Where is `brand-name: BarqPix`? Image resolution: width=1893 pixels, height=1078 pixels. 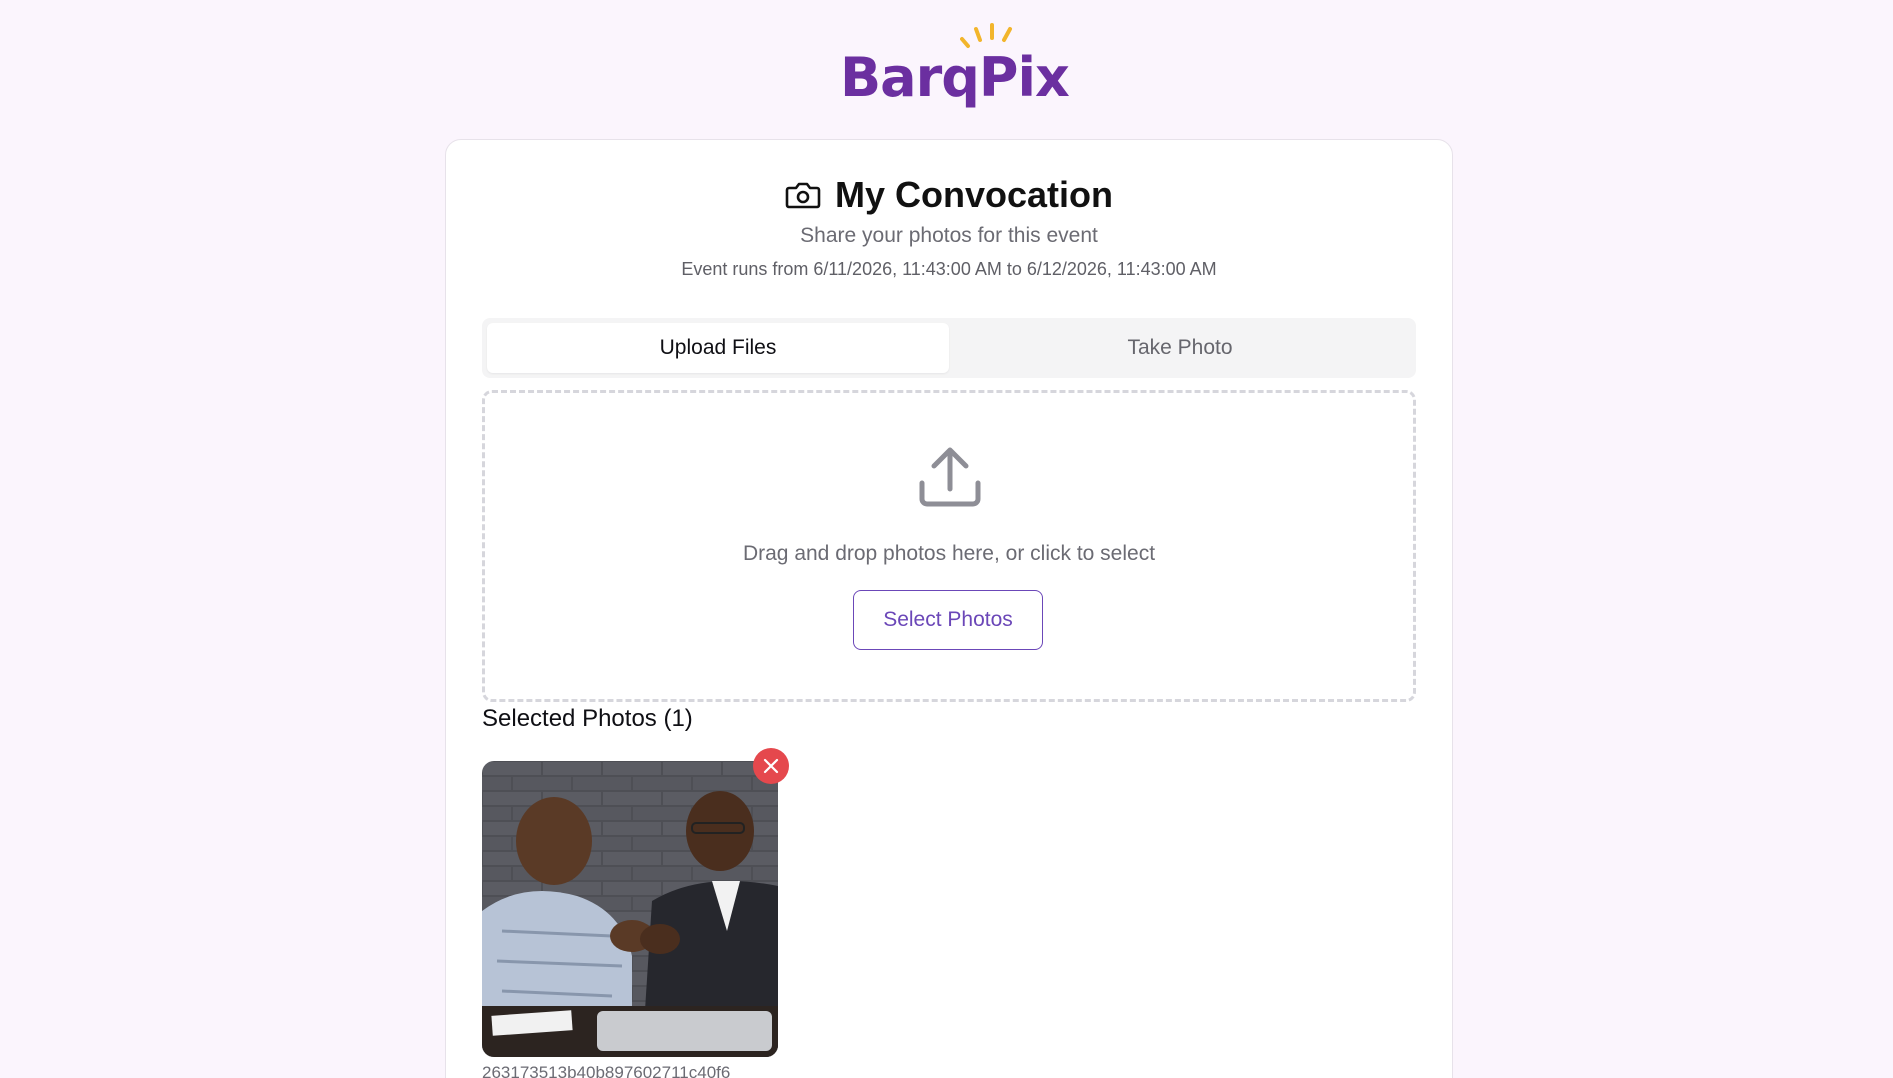 brand-name: BarqPix is located at coordinates (955, 77).